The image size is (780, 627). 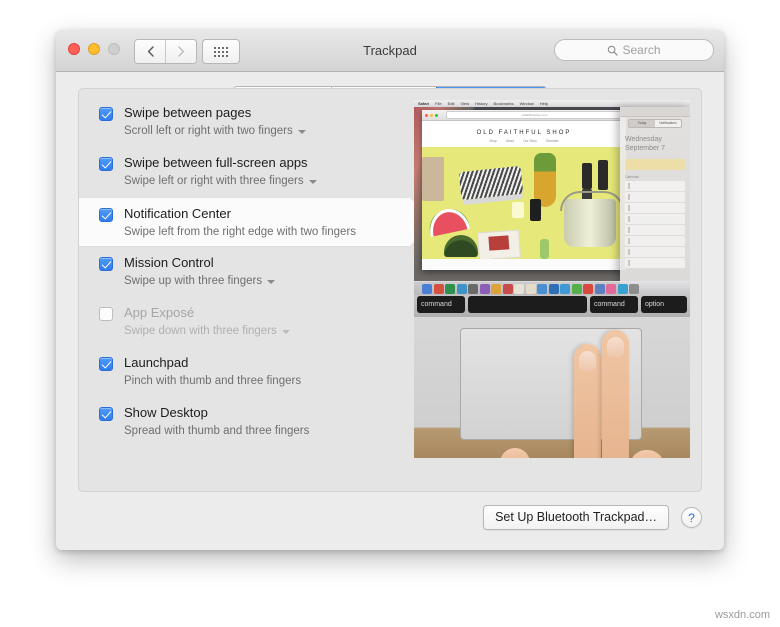 What do you see at coordinates (645, 148) in the screenshot?
I see `preview-nc-month-day: September 7` at bounding box center [645, 148].